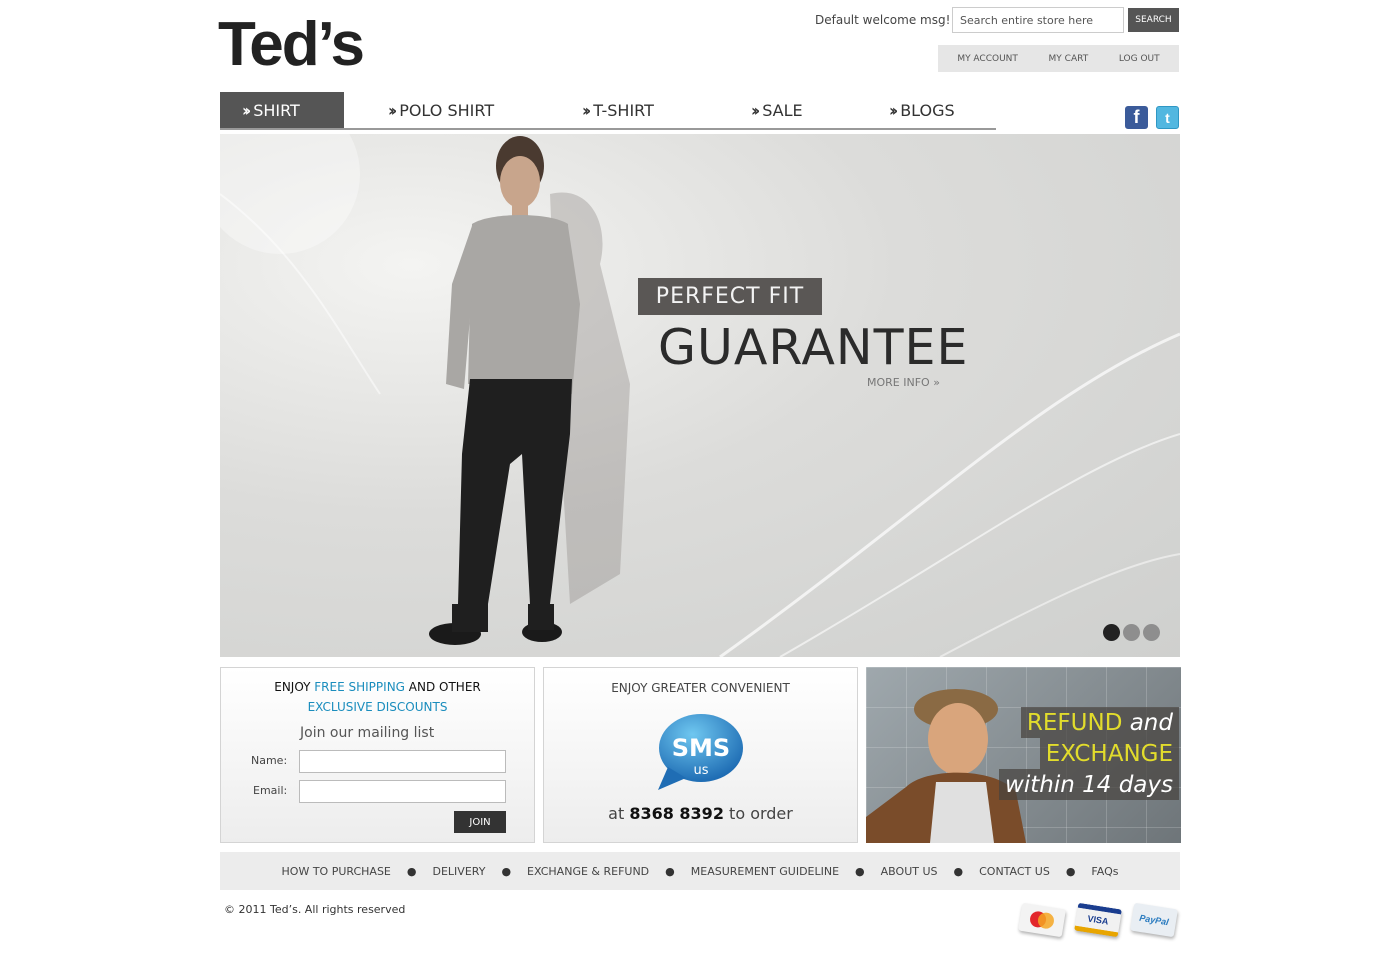 The width and height of the screenshot is (1400, 956). I want to click on within-14-days-text: within 14 days, so click(1089, 784).